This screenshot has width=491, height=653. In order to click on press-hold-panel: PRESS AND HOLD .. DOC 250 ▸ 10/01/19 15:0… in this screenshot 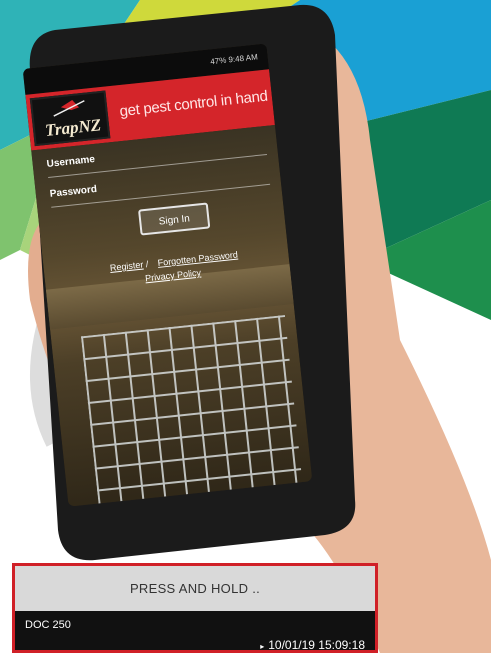, I will do `click(195, 608)`.